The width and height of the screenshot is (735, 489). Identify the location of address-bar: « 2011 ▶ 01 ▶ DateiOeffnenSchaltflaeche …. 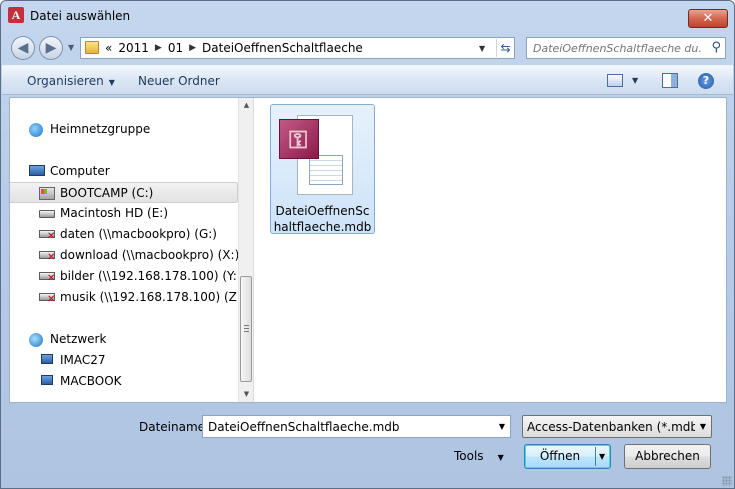
(297, 48).